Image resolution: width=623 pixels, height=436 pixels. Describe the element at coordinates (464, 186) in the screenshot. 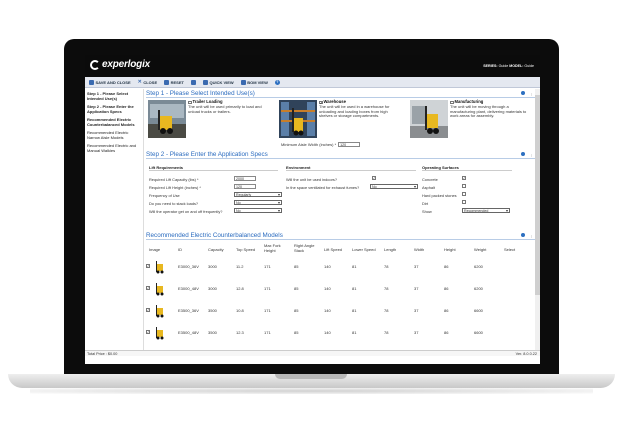

I see `surface-asphalt-checkbox` at that location.